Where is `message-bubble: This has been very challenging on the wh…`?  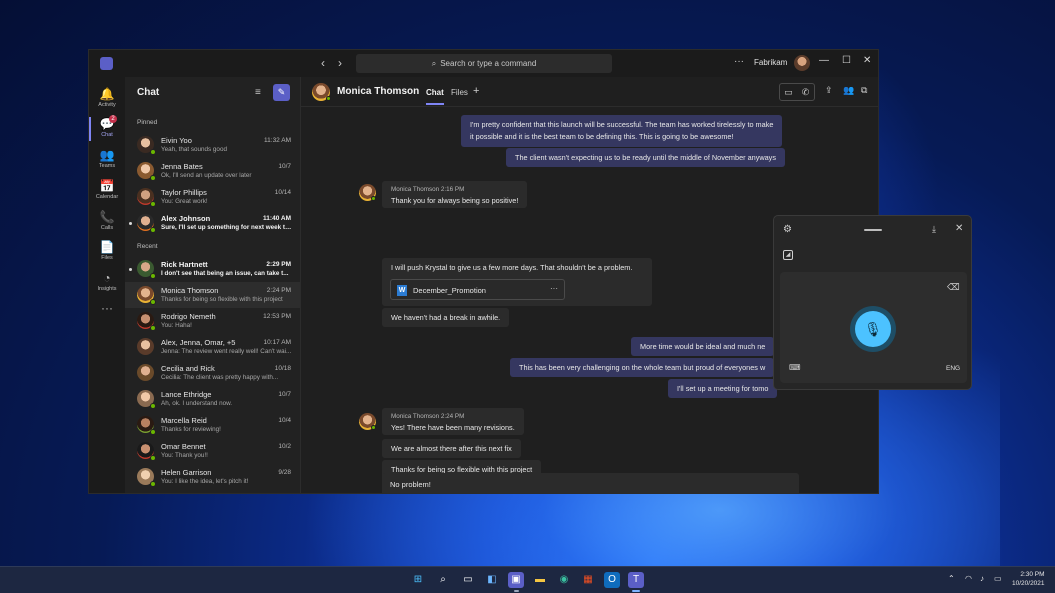 message-bubble: This has been very challenging on the wh… is located at coordinates (642, 367).